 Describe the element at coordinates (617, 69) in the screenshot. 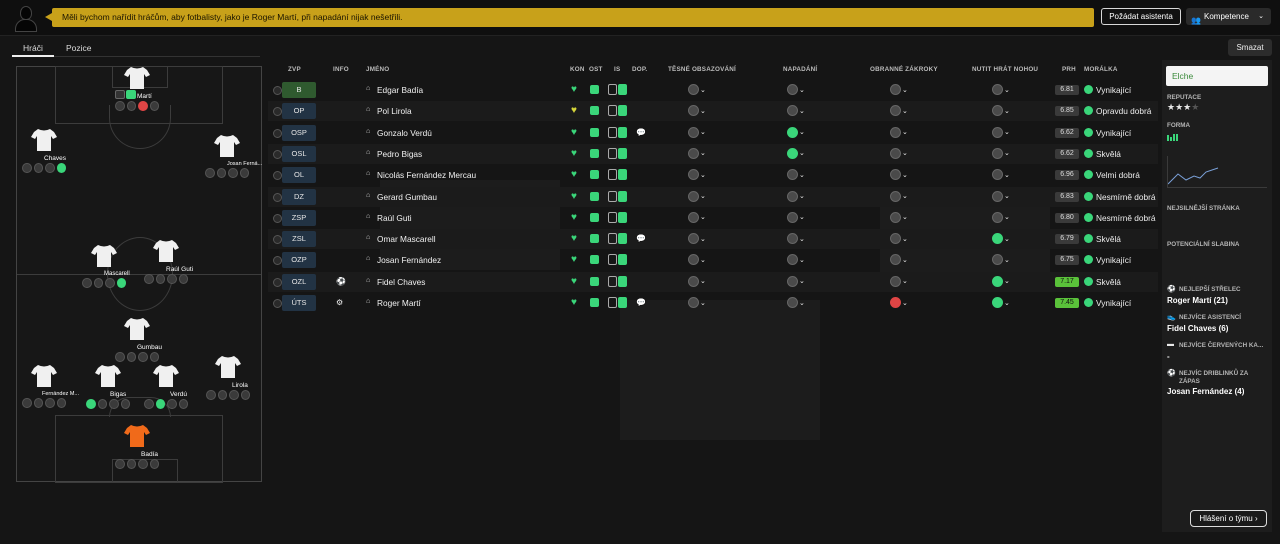

I see `col-header-is: IS` at that location.